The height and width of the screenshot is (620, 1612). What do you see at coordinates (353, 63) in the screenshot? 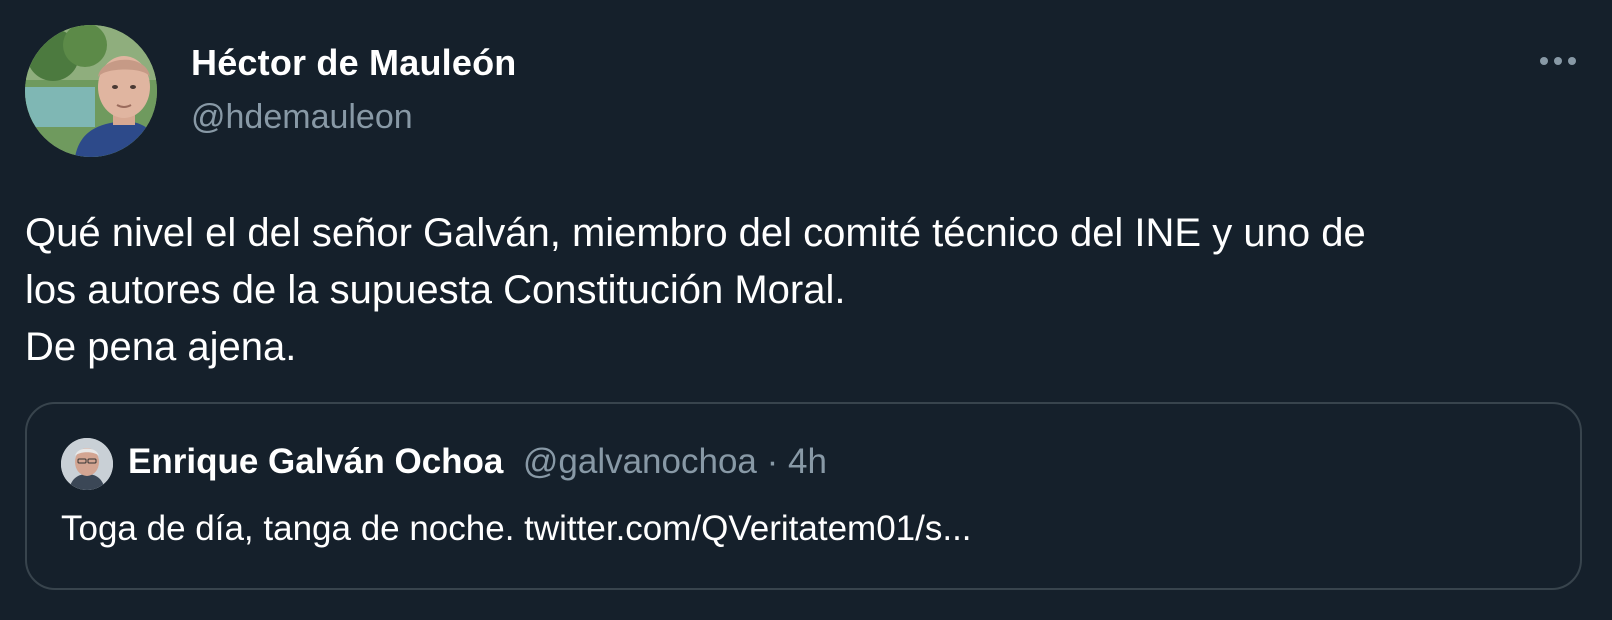
I see `author-name: Héctor de Mauleón` at bounding box center [353, 63].